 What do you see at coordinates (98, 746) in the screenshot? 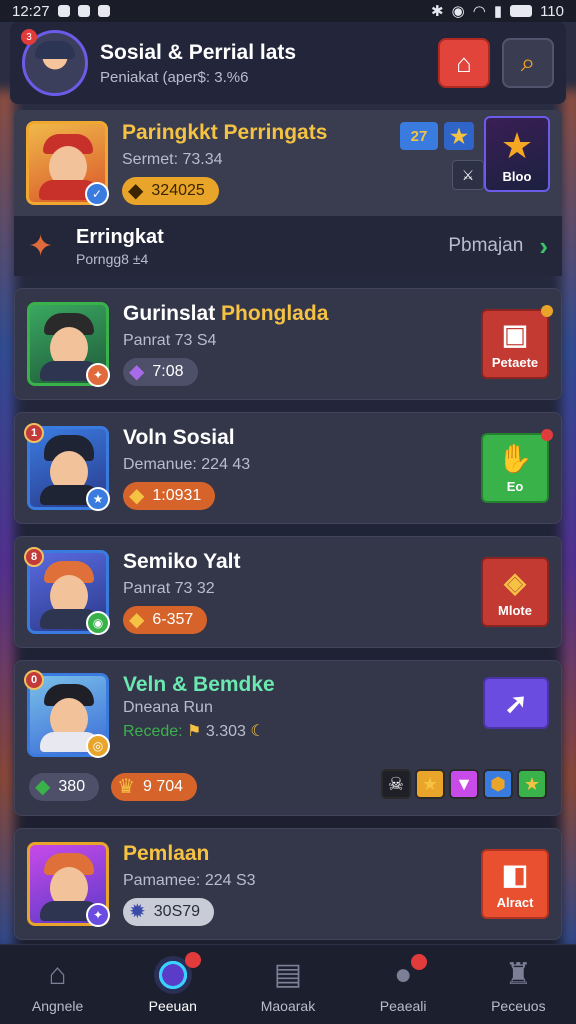
I see `rank-badge-icon: ◎` at bounding box center [98, 746].